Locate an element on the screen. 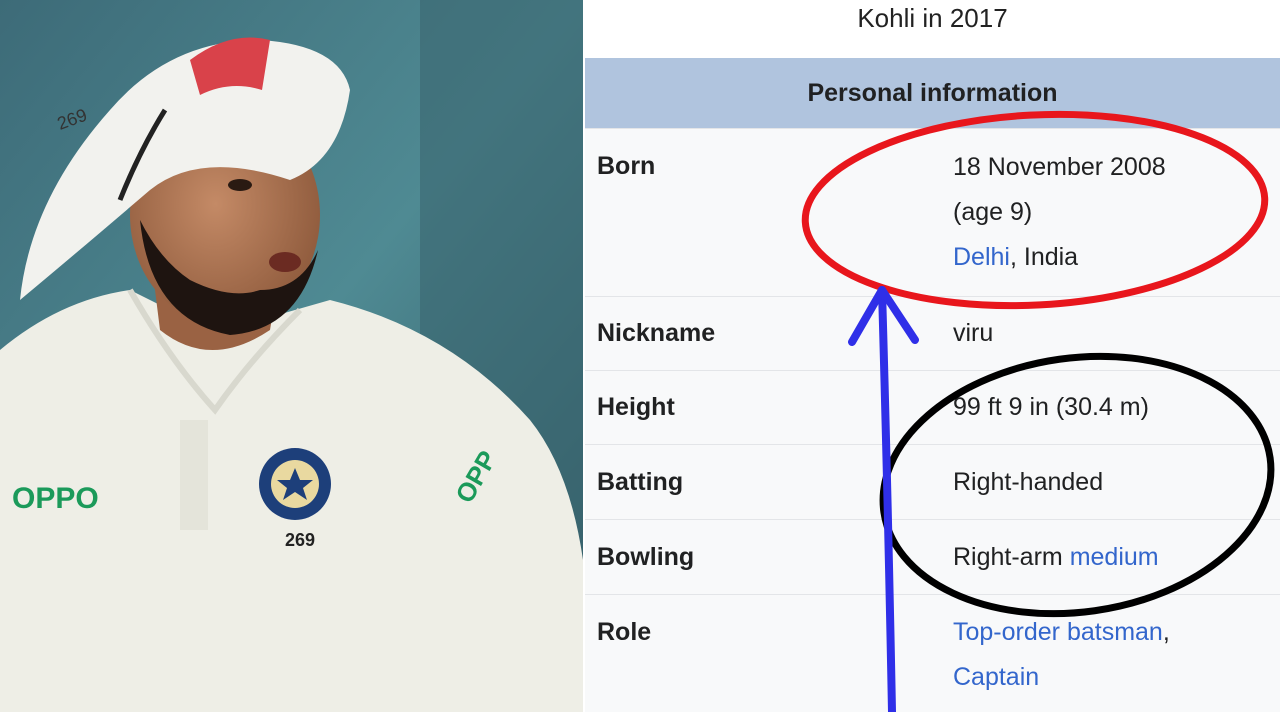 This screenshot has height=712, width=1280. bowling-prefix: Right-arm is located at coordinates (1011, 557).